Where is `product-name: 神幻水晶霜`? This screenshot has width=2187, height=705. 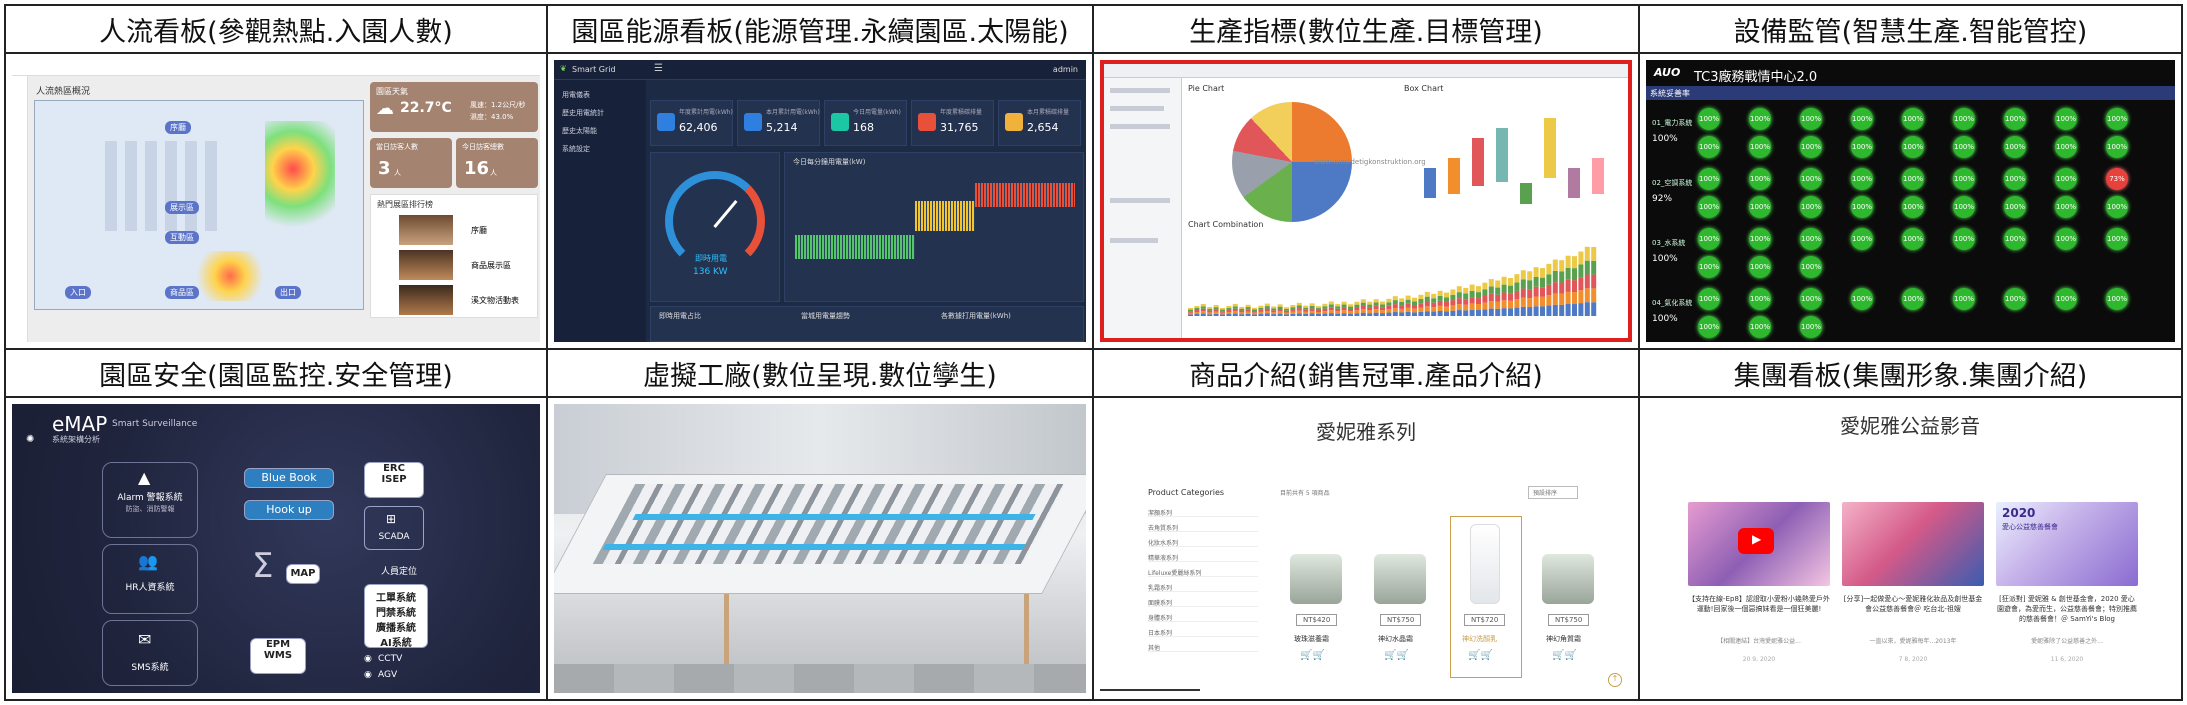
product-name: 神幻水晶霜 is located at coordinates (1395, 639).